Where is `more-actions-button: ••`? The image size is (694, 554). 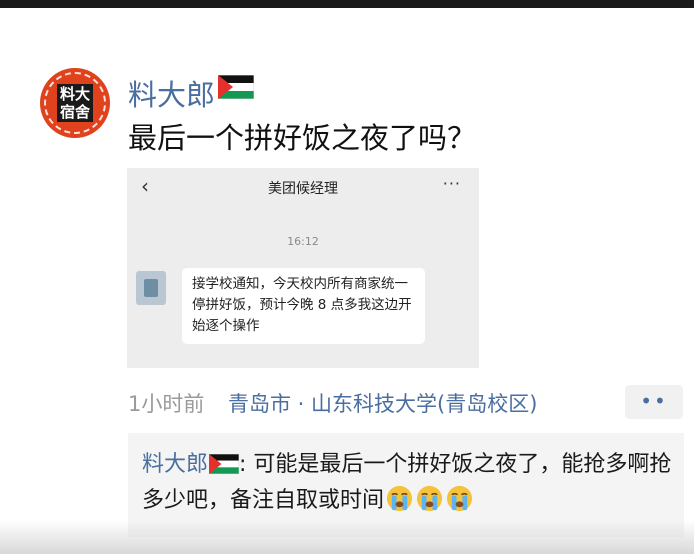
more-actions-button: •• is located at coordinates (654, 402).